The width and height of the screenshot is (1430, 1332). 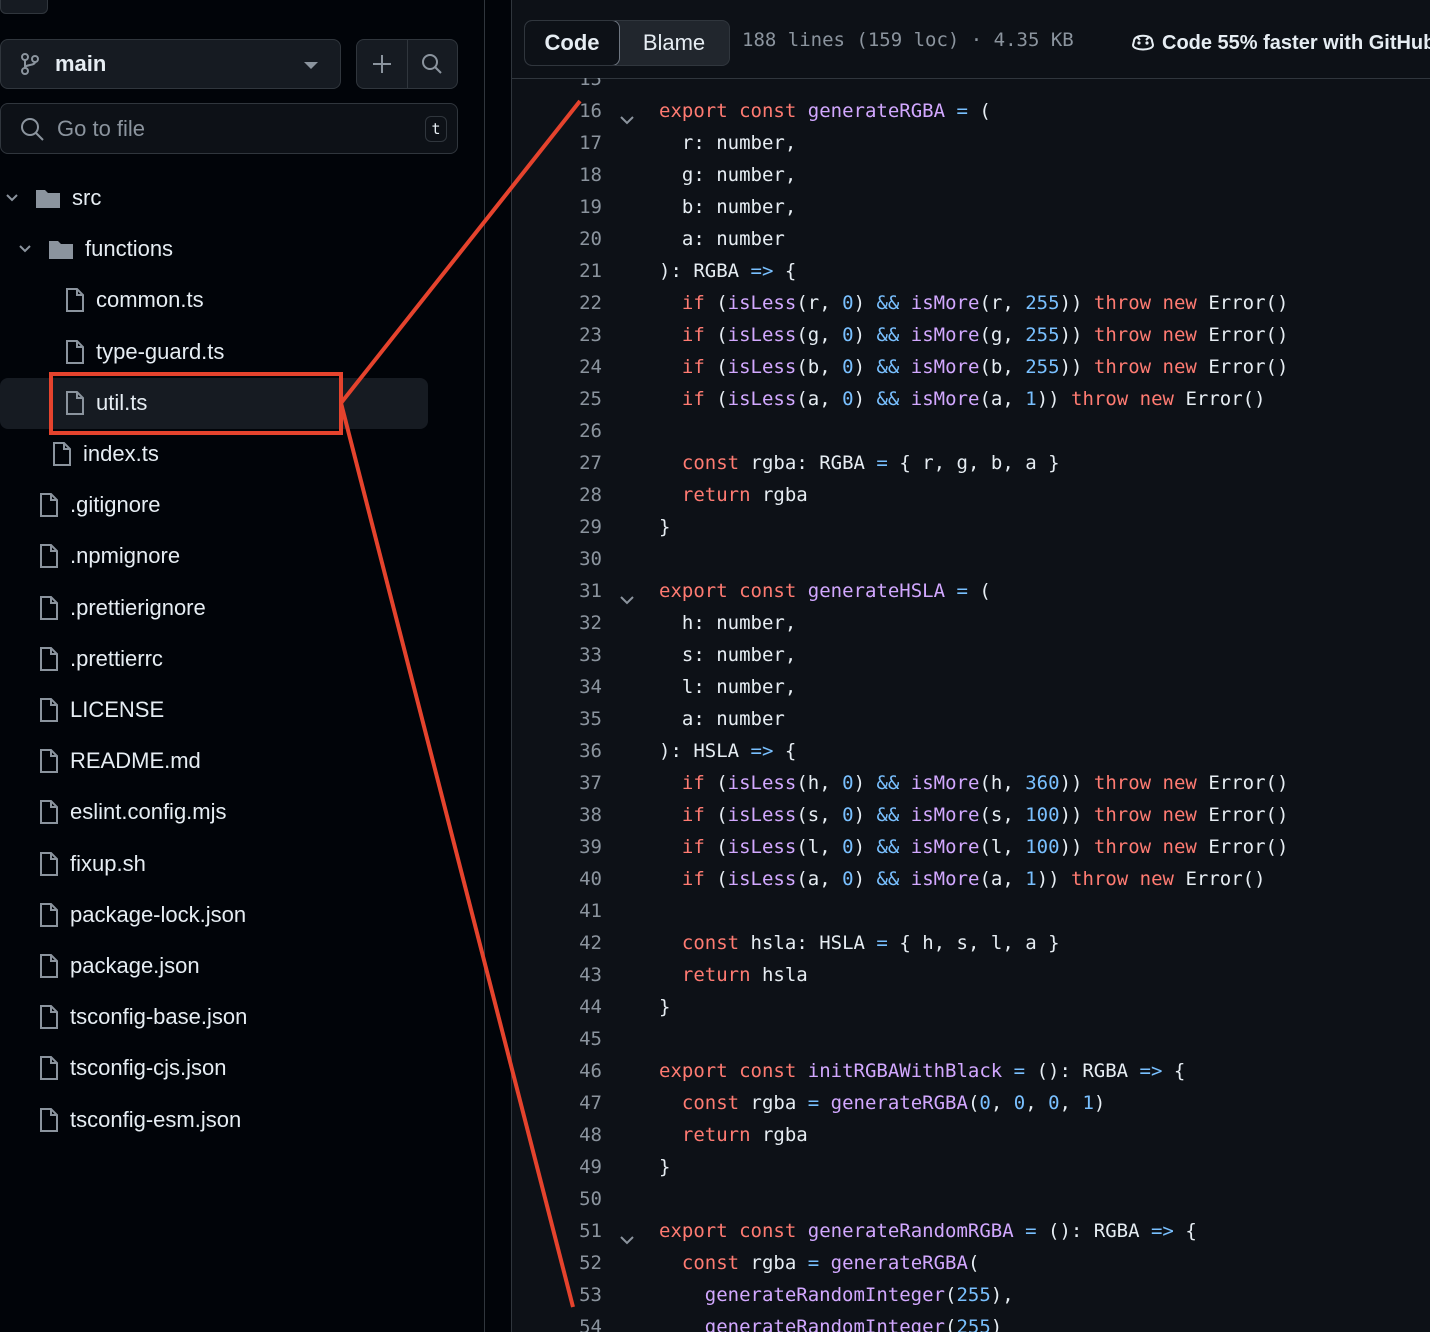 What do you see at coordinates (971, 468) in the screenshot?
I see `code-line: 27 const rgba: RGBA = { r, g, b, a }` at bounding box center [971, 468].